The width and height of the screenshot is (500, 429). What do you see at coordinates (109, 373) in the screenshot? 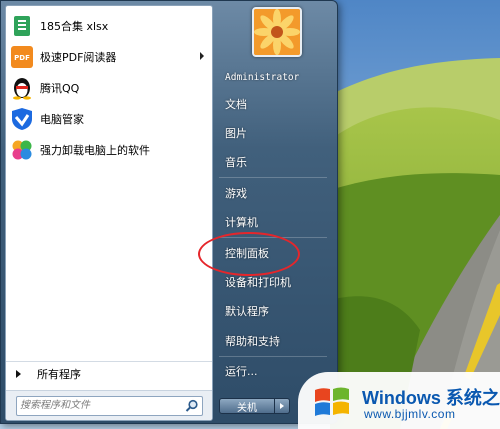
I see `all-programs-button: 所有程序` at bounding box center [109, 373].